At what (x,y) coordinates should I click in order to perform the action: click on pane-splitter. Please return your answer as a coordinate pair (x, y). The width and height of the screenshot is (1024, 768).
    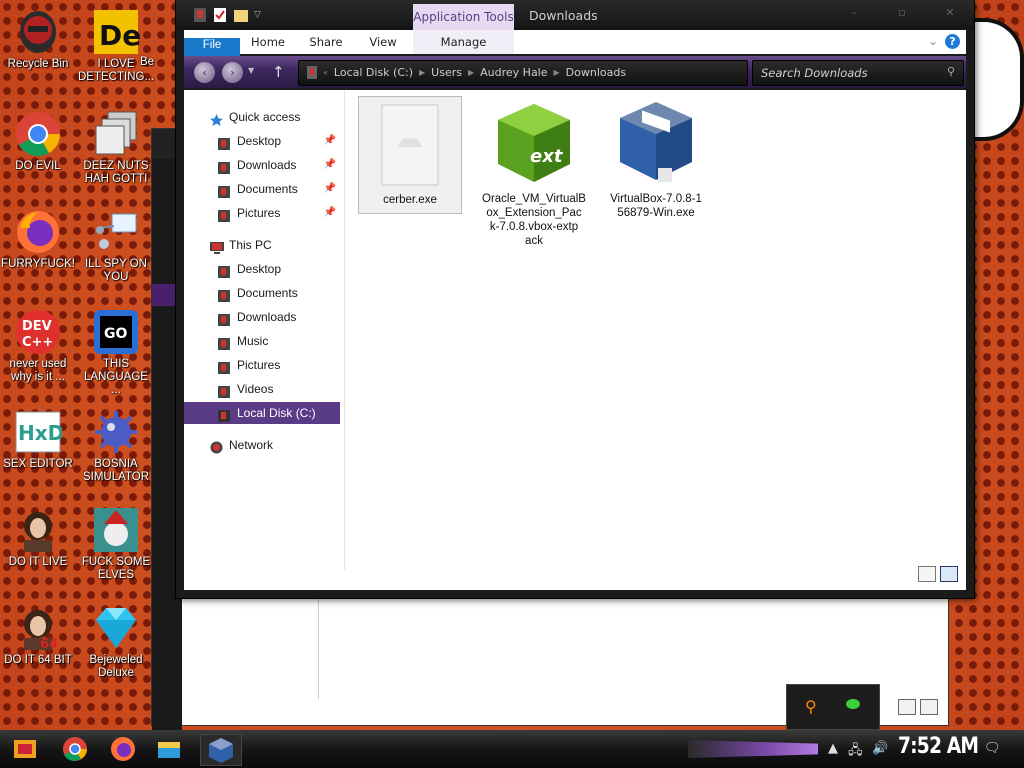
    Looking at the image, I should click on (344, 330).